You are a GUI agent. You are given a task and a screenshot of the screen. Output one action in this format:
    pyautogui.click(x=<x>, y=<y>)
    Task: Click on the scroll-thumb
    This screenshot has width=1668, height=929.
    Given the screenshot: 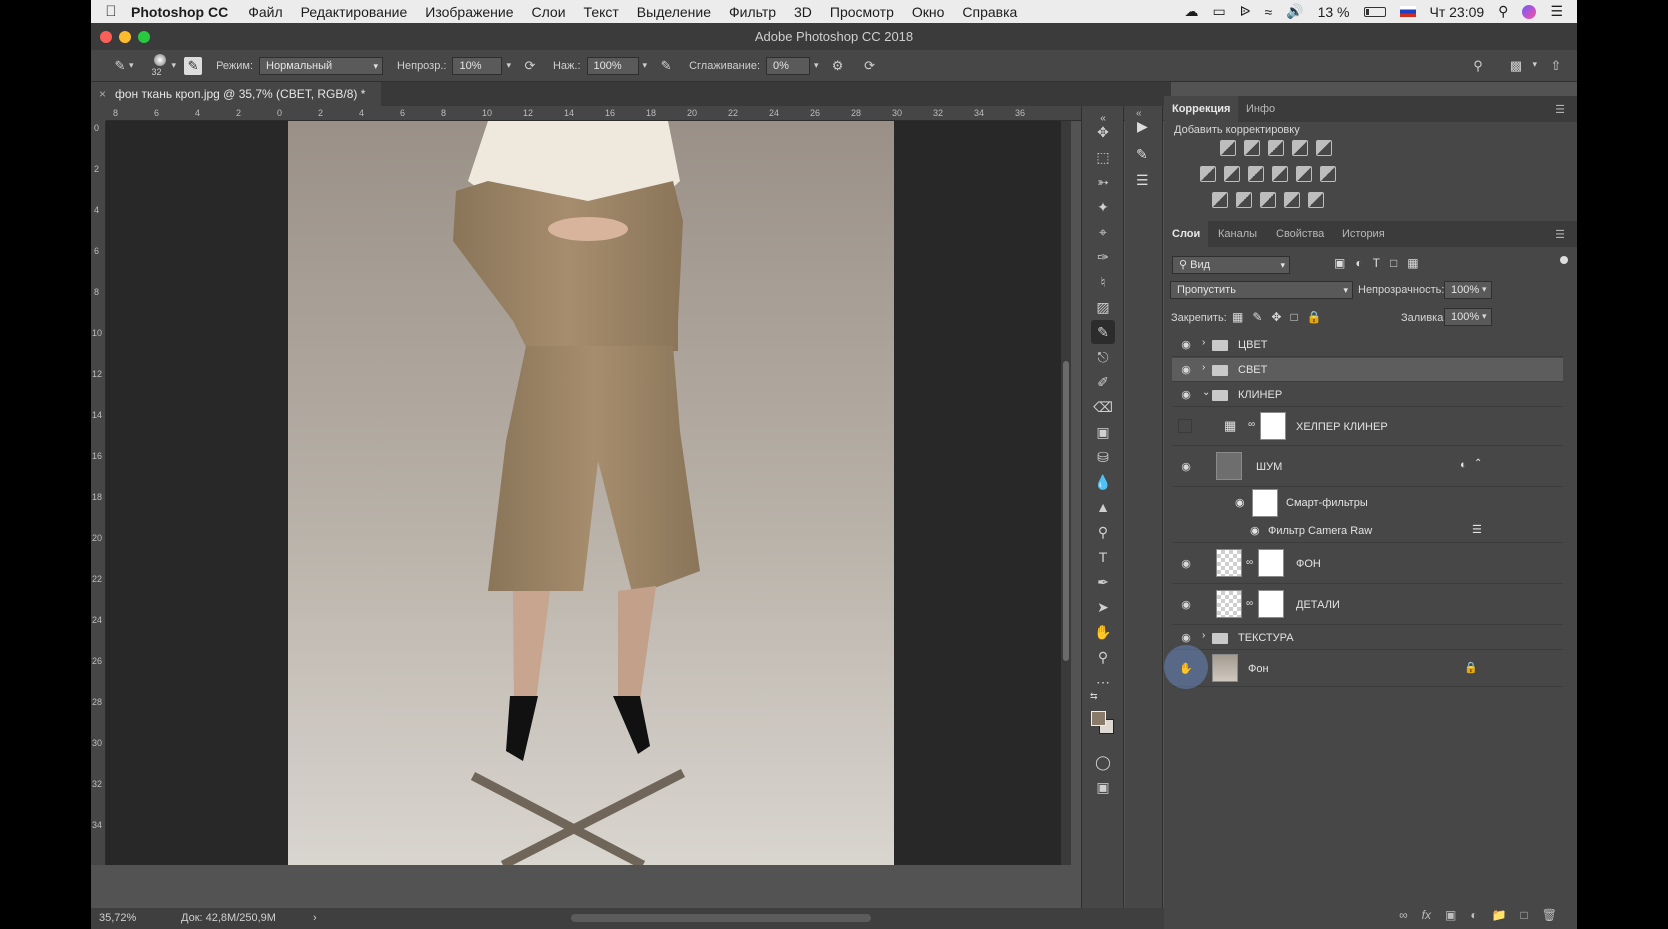 What is the action you would take?
    pyautogui.click(x=1066, y=511)
    